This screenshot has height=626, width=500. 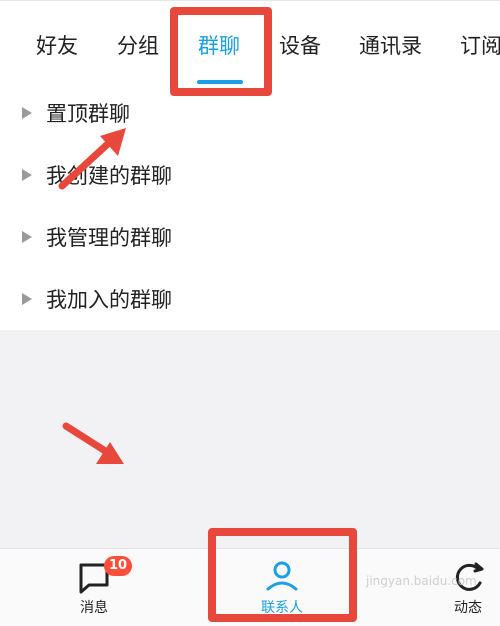 What do you see at coordinates (109, 300) in the screenshot?
I see `group-section-label: 我加入的群聊` at bounding box center [109, 300].